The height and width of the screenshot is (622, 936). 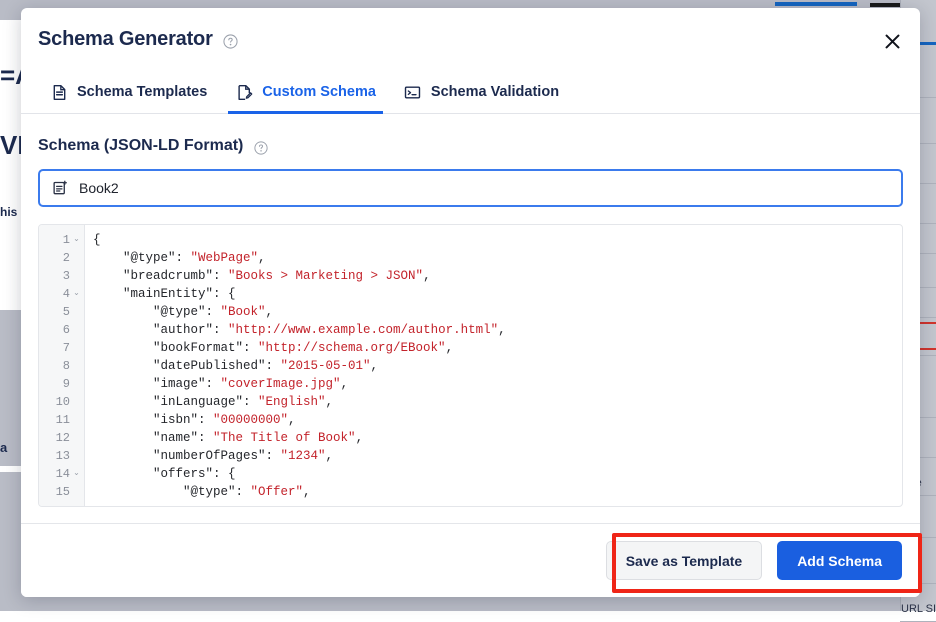 I want to click on modal-footer: Save as Template Add Schema, so click(x=470, y=560).